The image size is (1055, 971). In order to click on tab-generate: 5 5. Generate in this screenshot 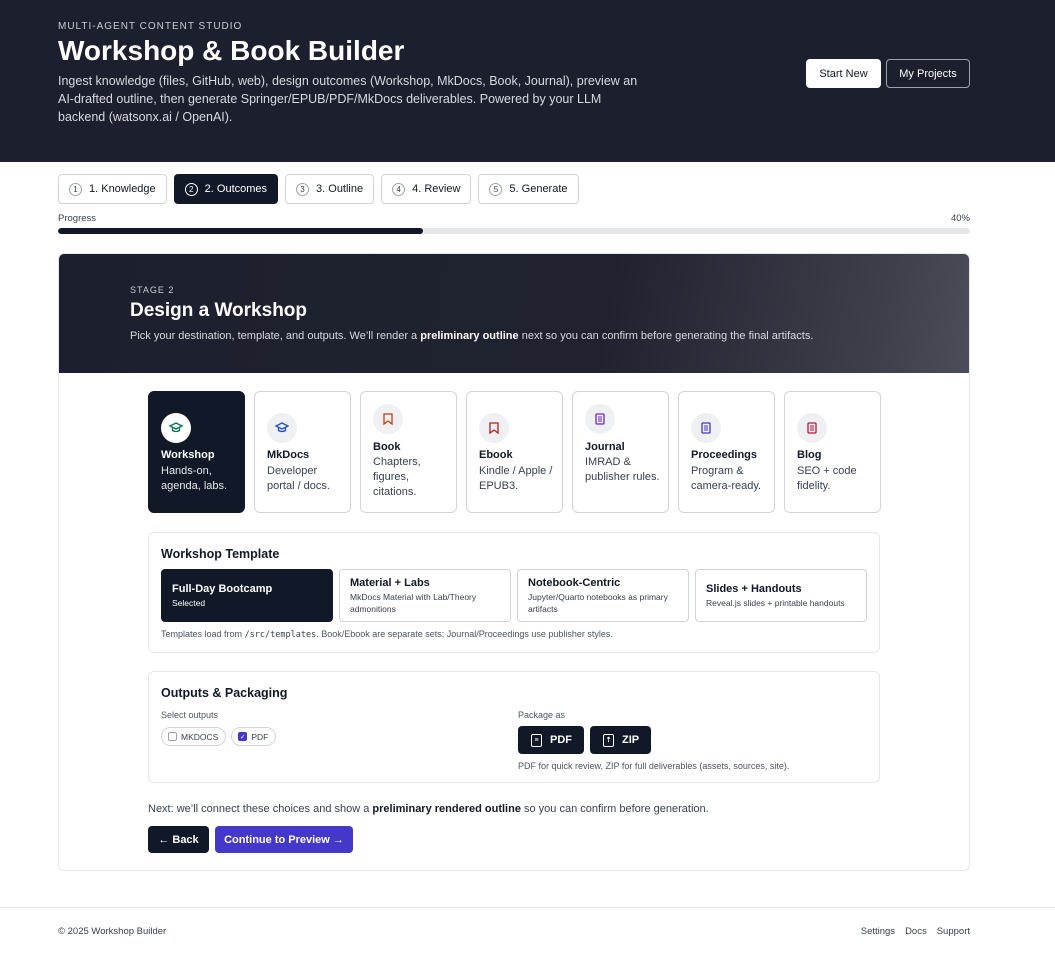, I will do `click(528, 189)`.